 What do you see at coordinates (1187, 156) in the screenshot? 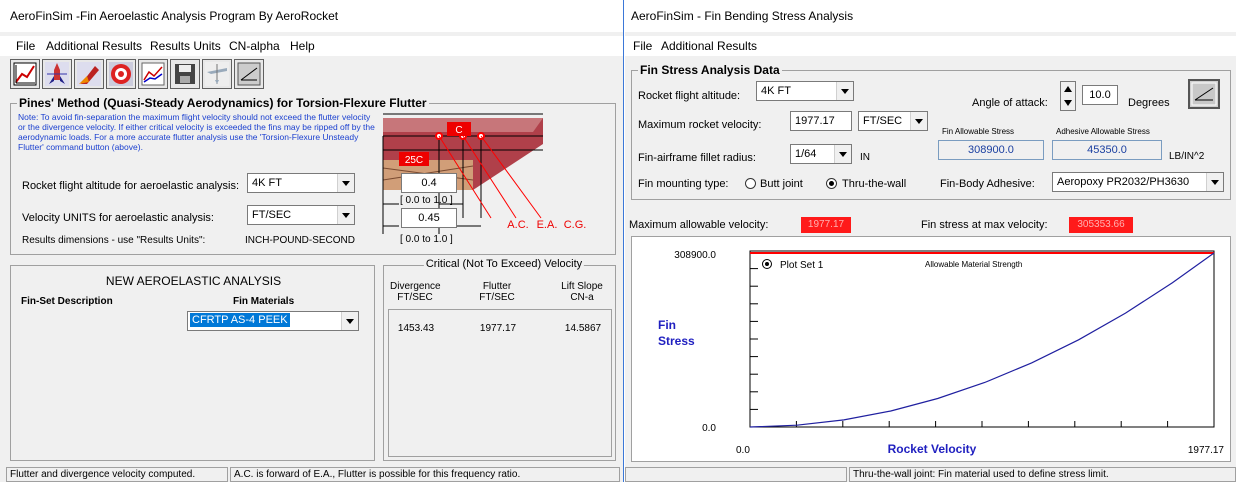
I see `stress-unit: LB/IN^2` at bounding box center [1187, 156].